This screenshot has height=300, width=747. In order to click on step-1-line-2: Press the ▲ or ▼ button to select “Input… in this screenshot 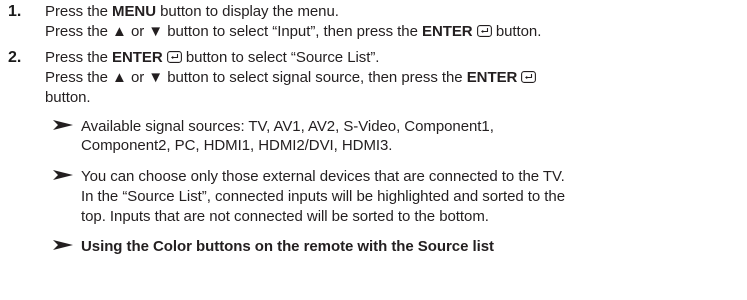, I will do `click(293, 31)`.